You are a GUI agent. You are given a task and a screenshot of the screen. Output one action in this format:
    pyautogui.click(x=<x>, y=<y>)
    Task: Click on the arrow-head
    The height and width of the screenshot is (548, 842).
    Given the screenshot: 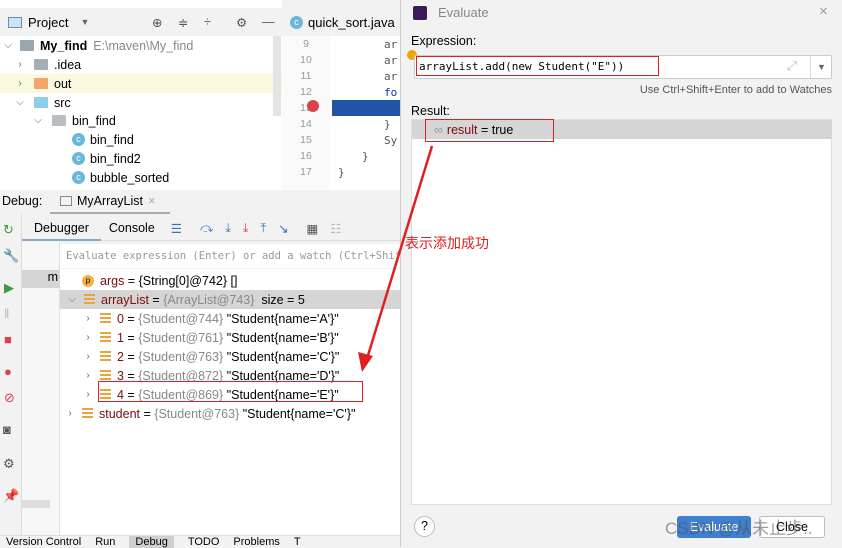 What is the action you would take?
    pyautogui.click(x=365, y=362)
    